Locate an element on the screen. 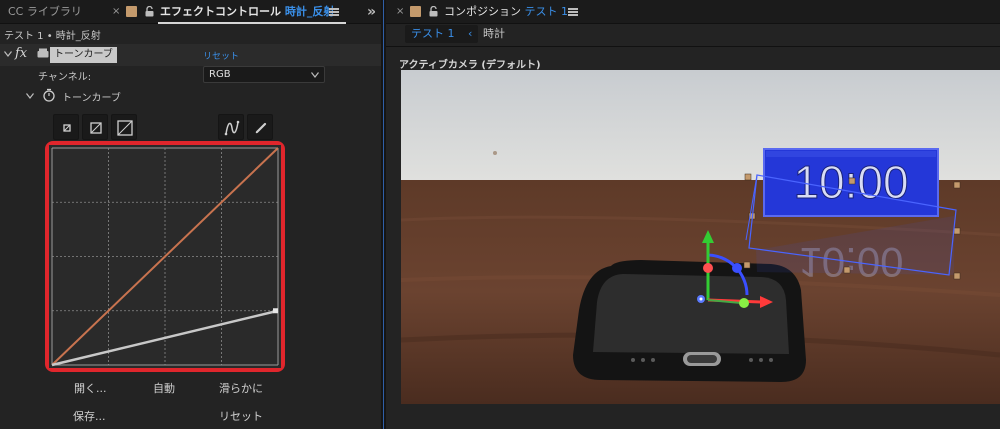 This screenshot has width=1000, height=429. medium-curve-button is located at coordinates (95, 127).